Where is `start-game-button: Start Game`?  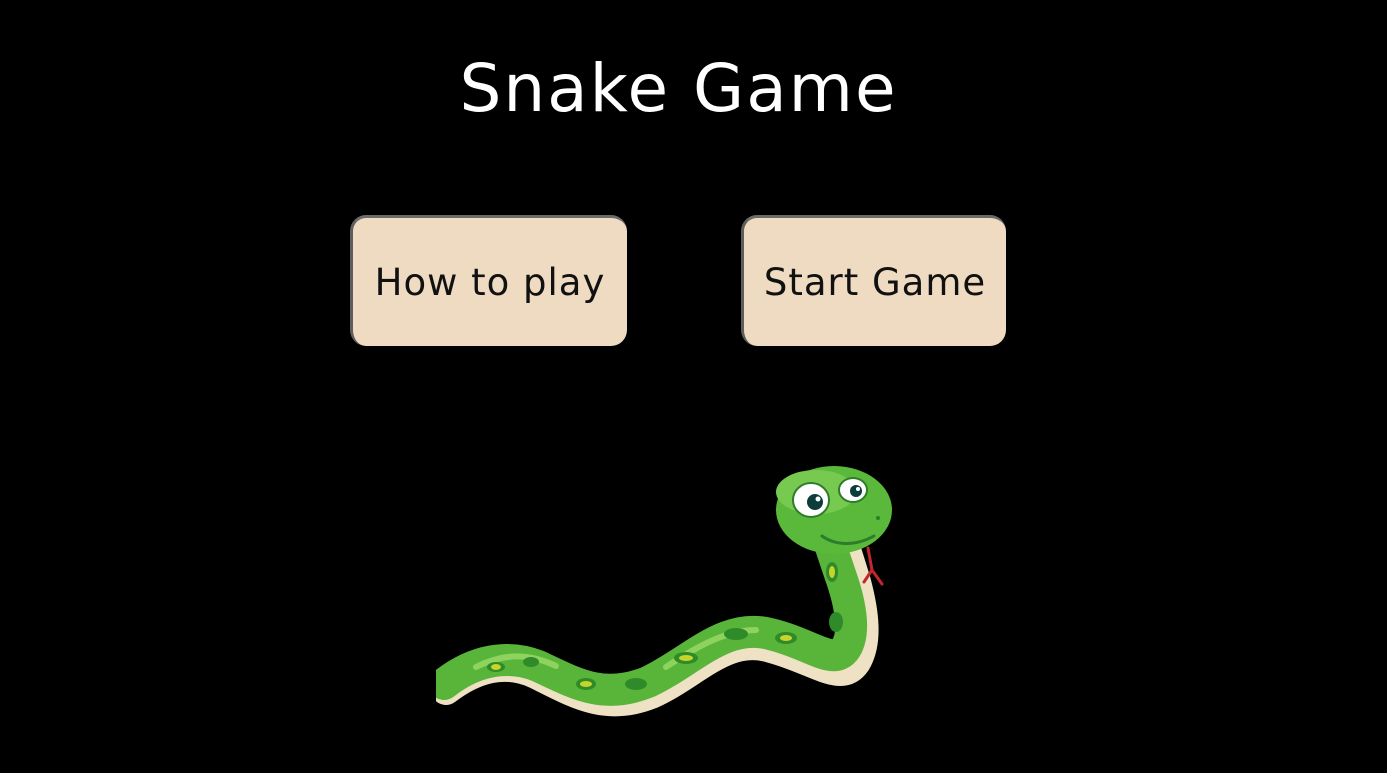
start-game-button: Start Game is located at coordinates (873, 280).